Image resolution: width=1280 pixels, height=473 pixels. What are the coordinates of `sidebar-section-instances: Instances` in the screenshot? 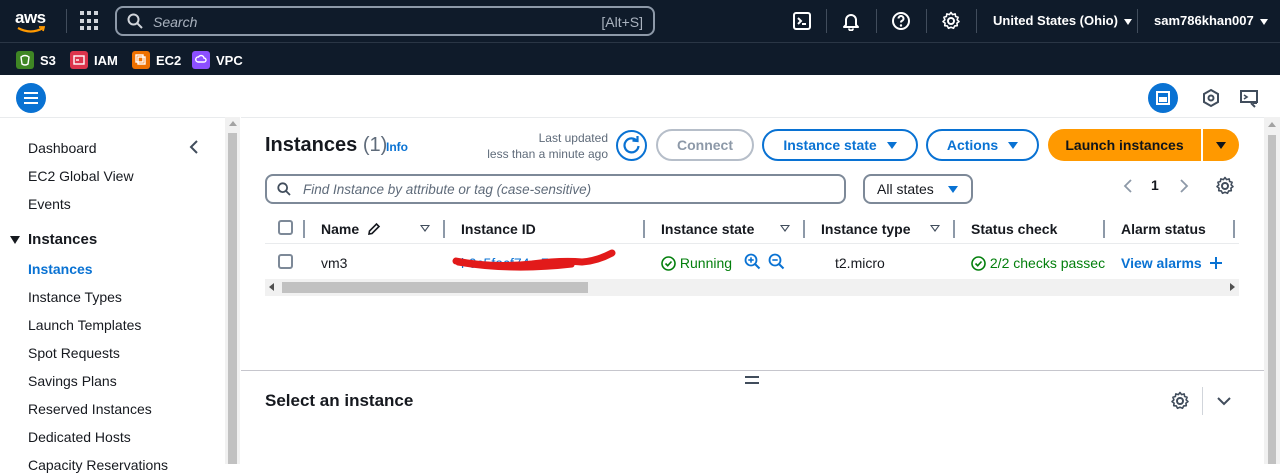 It's located at (53, 239).